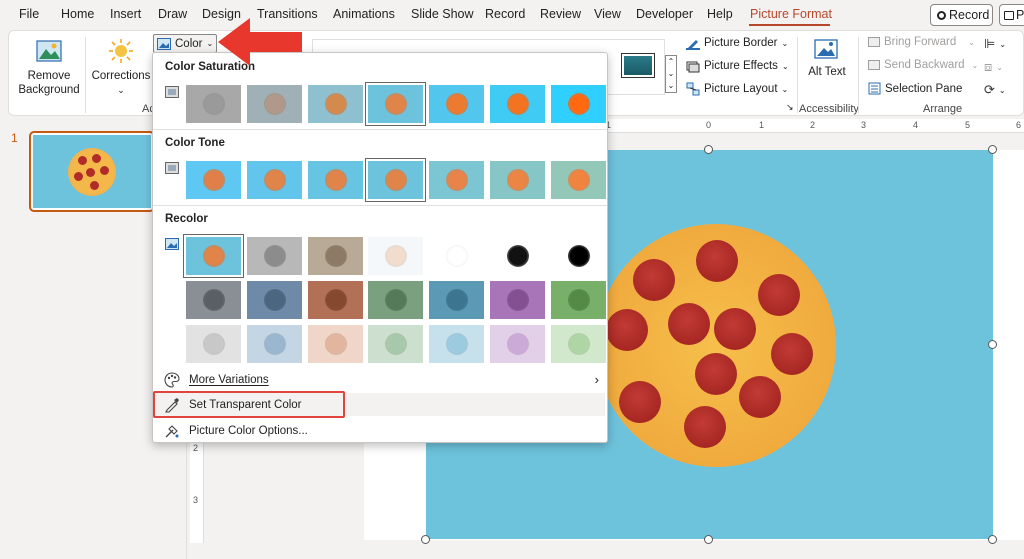 The width and height of the screenshot is (1024, 559). What do you see at coordinates (560, 14) in the screenshot?
I see `tab-review: Review` at bounding box center [560, 14].